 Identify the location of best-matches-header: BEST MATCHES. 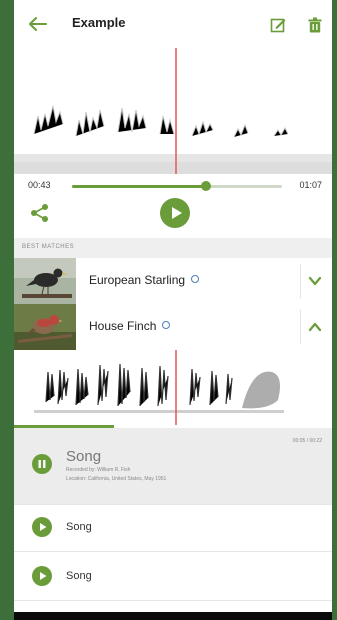
(173, 248).